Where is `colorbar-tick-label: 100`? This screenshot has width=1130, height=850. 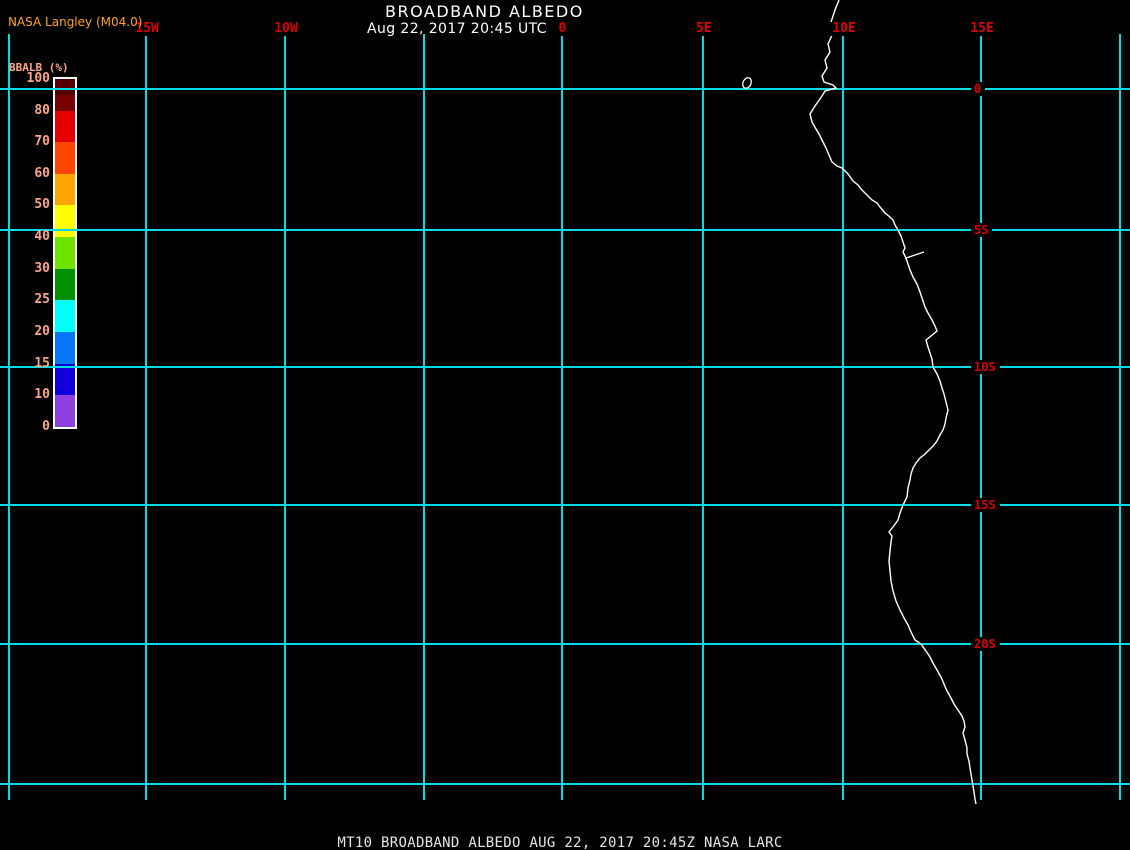 colorbar-tick-label: 100 is located at coordinates (38, 78).